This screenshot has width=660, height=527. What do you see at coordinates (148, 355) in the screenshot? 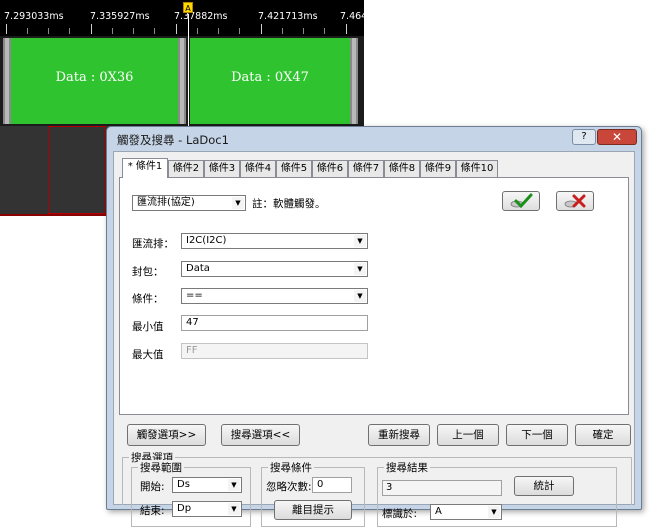
I see `max-value-label: 最大值` at bounding box center [148, 355].